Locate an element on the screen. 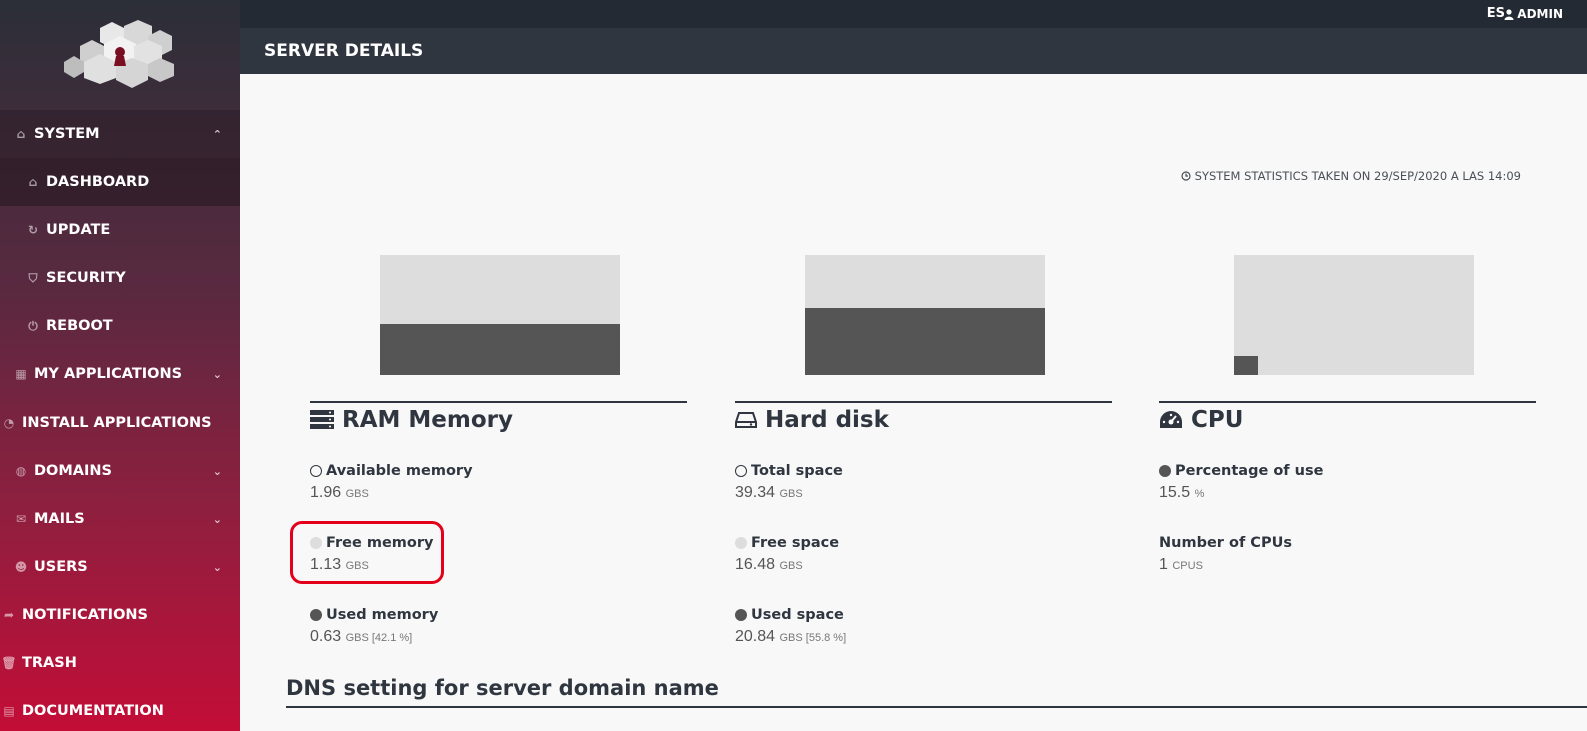 This screenshot has height=731, width=1587. envelope-icon: ✉ is located at coordinates (21, 519).